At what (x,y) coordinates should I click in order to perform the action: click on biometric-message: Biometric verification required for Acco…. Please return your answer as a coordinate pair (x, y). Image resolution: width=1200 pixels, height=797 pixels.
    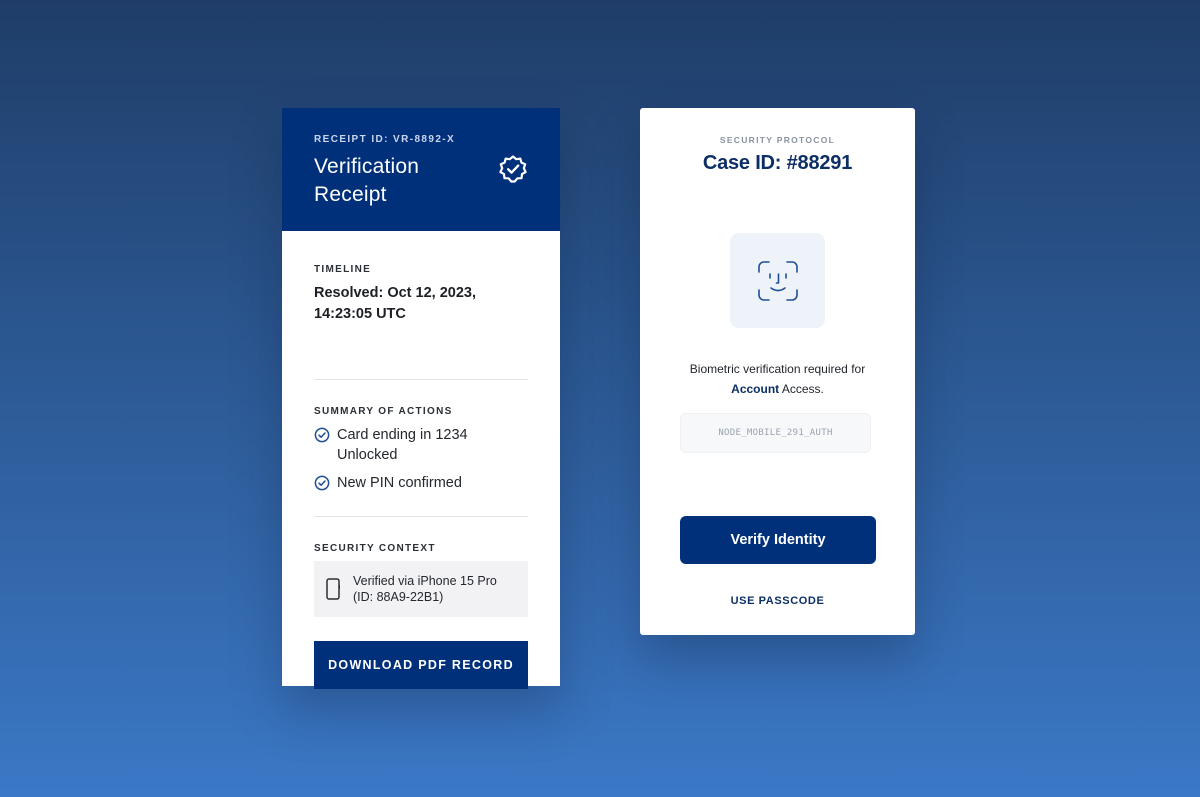
    Looking at the image, I should click on (777, 379).